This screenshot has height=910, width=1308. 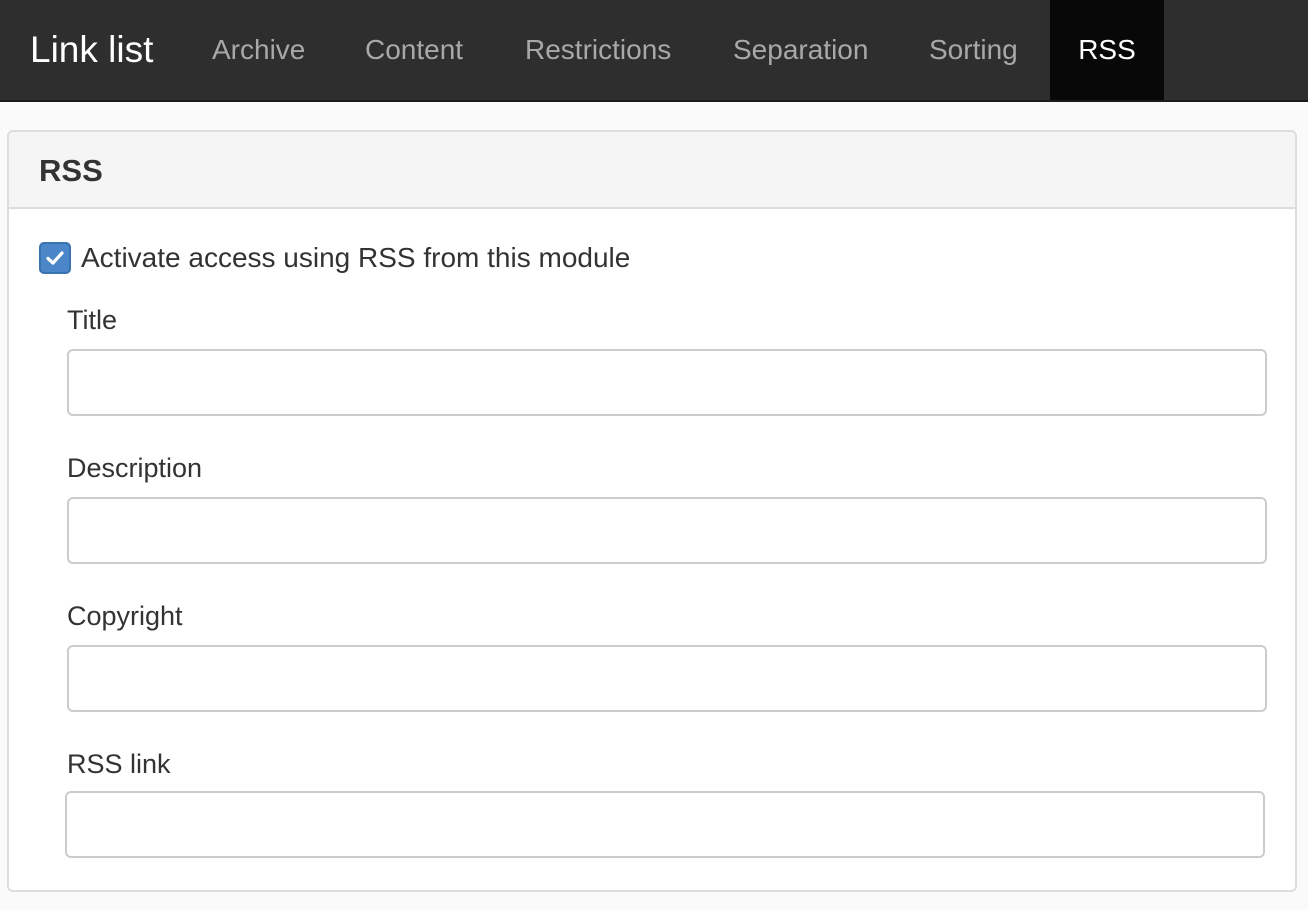 What do you see at coordinates (652, 170) in the screenshot?
I see `panel-heading: RSS` at bounding box center [652, 170].